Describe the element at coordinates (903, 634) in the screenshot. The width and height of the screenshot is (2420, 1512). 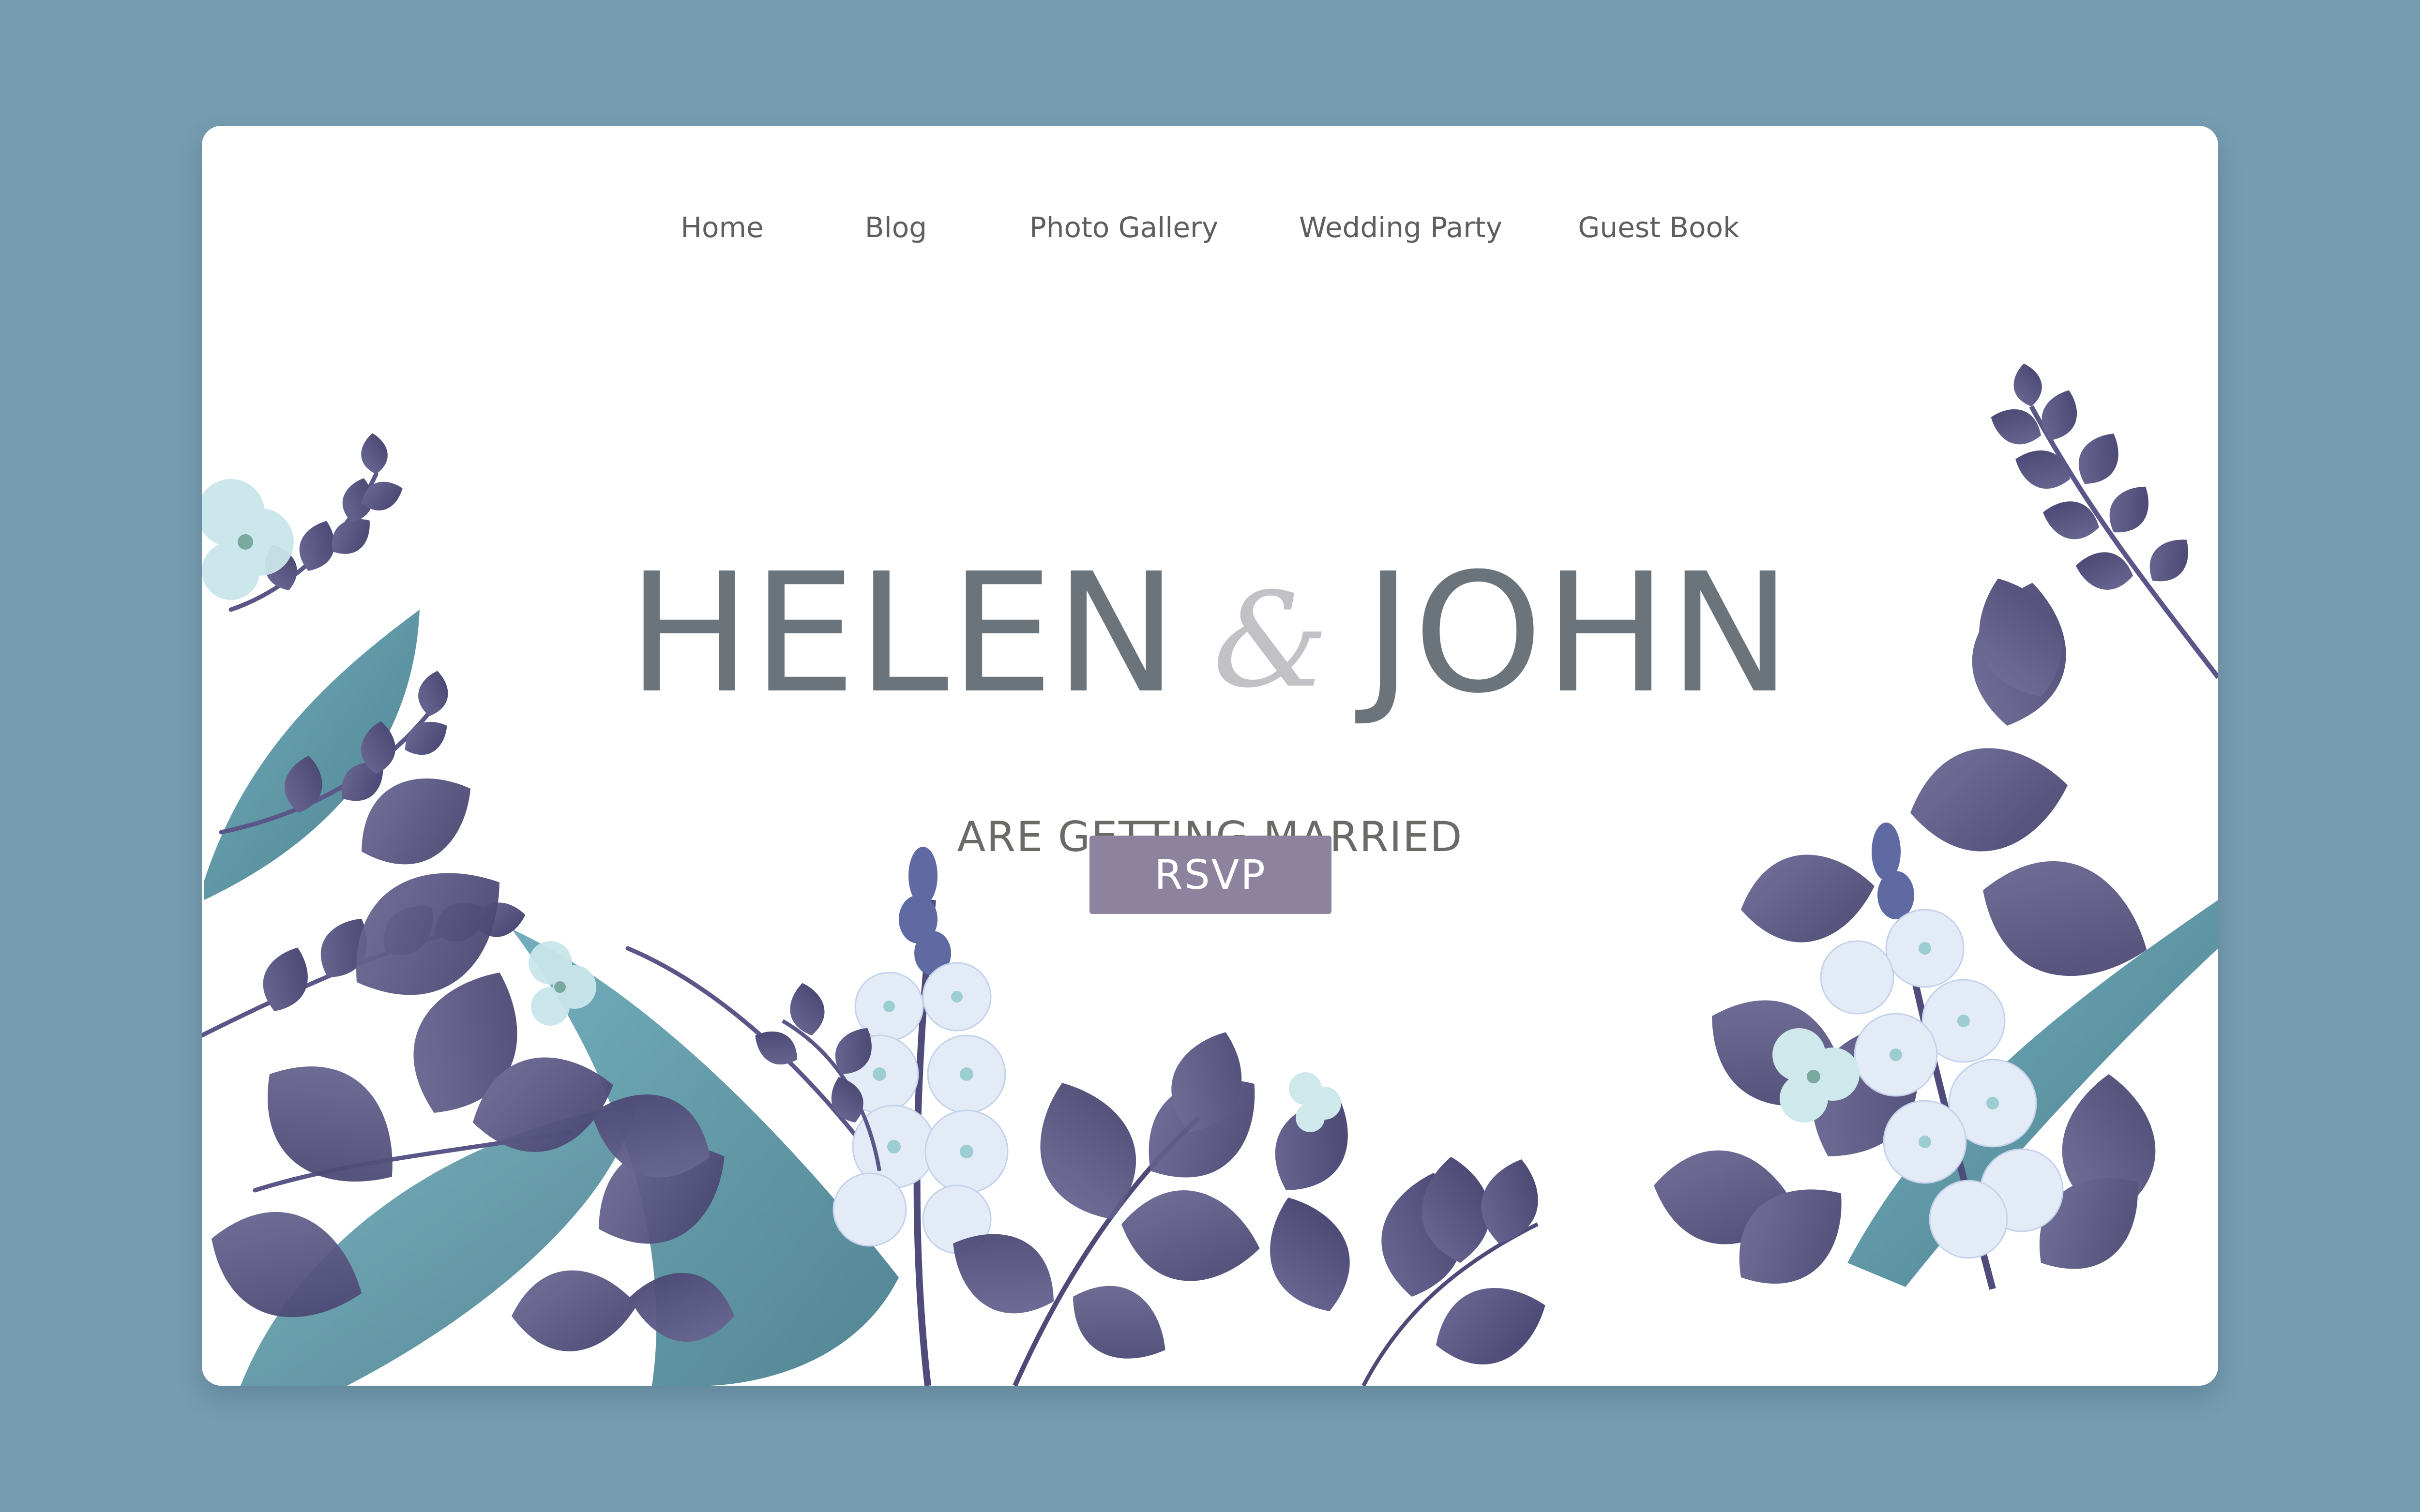
I see `name-helen: HELEN` at that location.